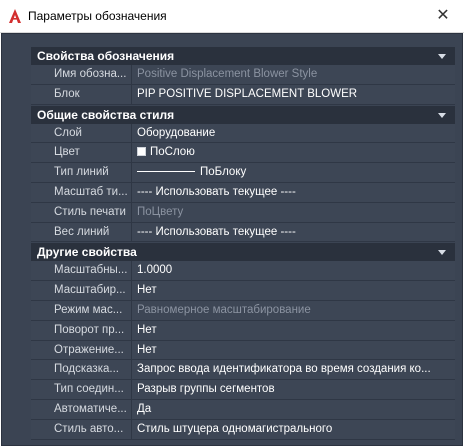 Image resolution: width=464 pixels, height=447 pixels. What do you see at coordinates (293, 172) in the screenshot?
I see `property-value: ПоБлоку` at bounding box center [293, 172].